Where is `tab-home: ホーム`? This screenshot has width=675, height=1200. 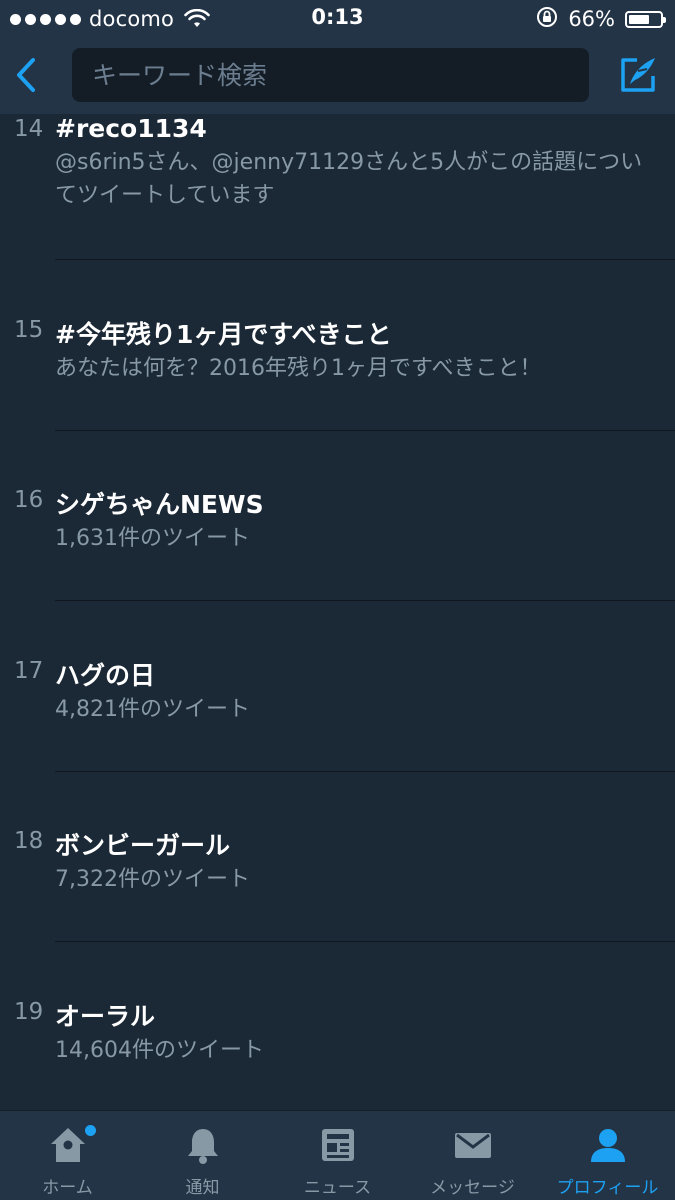 tab-home: ホーム is located at coordinates (67, 1155).